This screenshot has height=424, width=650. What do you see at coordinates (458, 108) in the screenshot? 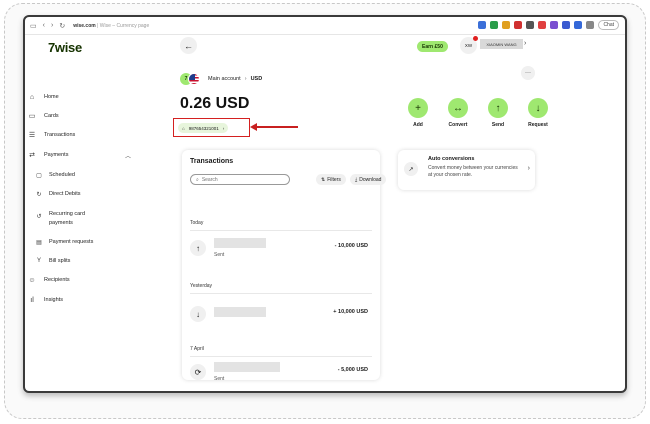
I see `convert-arrows-icon: ↔` at bounding box center [458, 108].